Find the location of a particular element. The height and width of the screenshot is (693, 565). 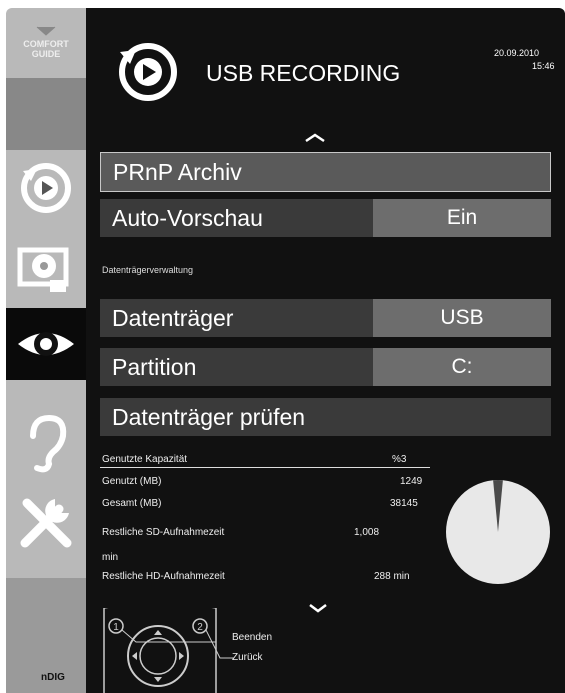

comfort-guide-label-2: GUIDE is located at coordinates (46, 54).